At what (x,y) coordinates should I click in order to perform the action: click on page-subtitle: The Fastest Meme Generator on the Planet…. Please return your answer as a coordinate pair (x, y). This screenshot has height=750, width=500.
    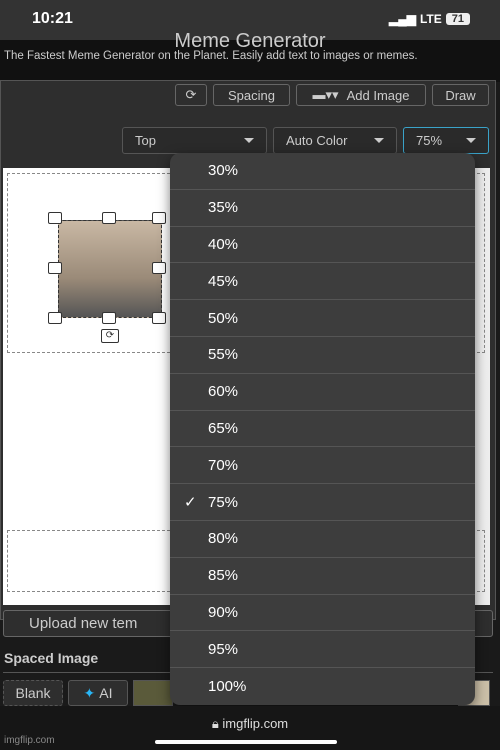
    Looking at the image, I should click on (211, 56).